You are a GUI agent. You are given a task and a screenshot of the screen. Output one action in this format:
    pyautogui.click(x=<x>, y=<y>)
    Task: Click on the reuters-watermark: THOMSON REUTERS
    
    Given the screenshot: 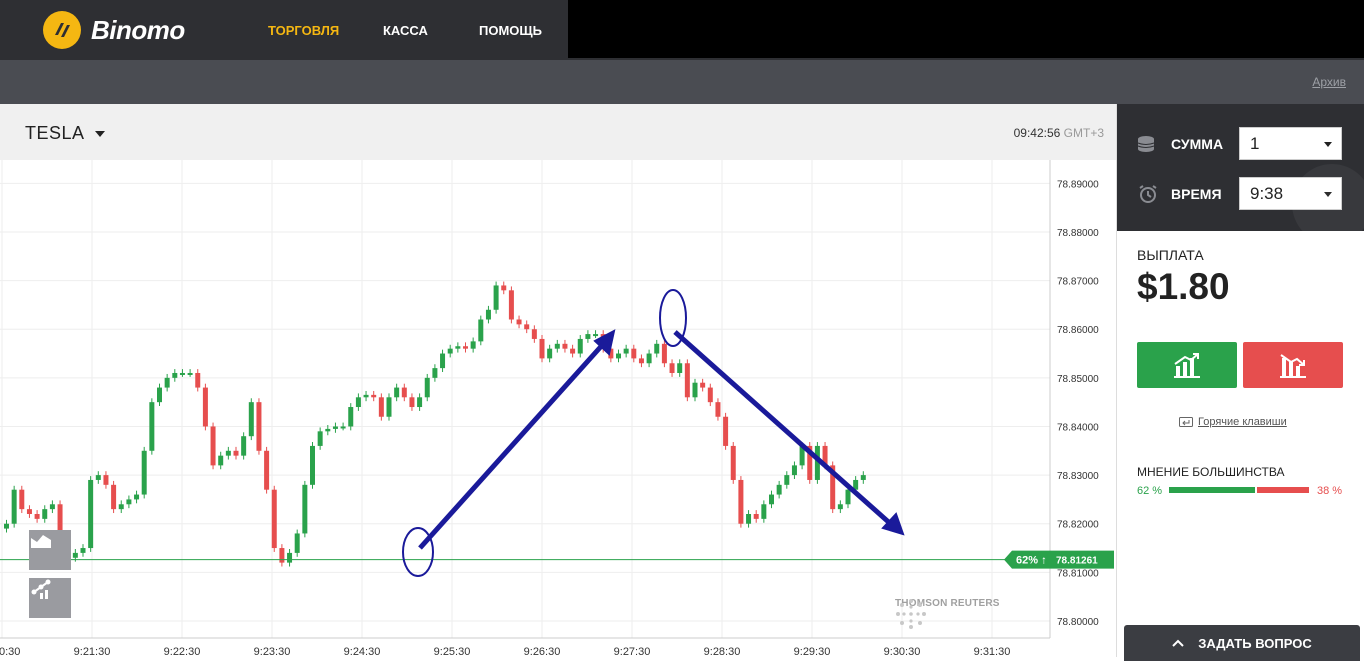 What is the action you would take?
    pyautogui.click(x=947, y=613)
    